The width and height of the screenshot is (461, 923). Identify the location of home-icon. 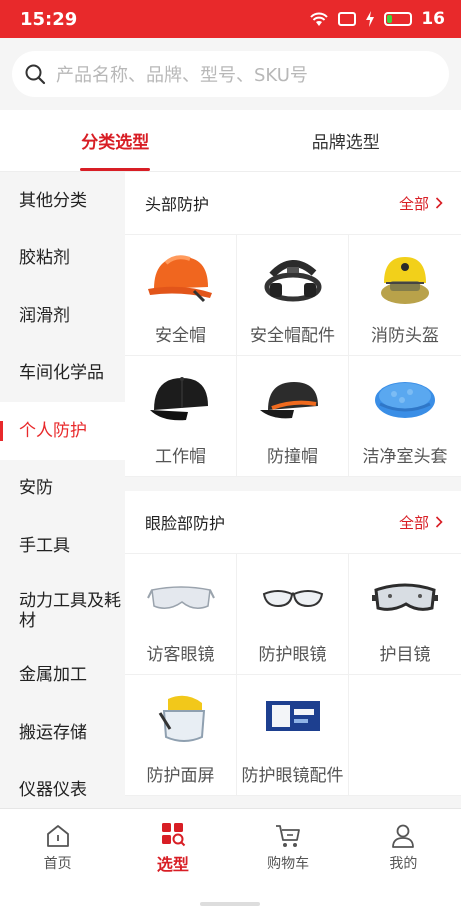
(57, 836).